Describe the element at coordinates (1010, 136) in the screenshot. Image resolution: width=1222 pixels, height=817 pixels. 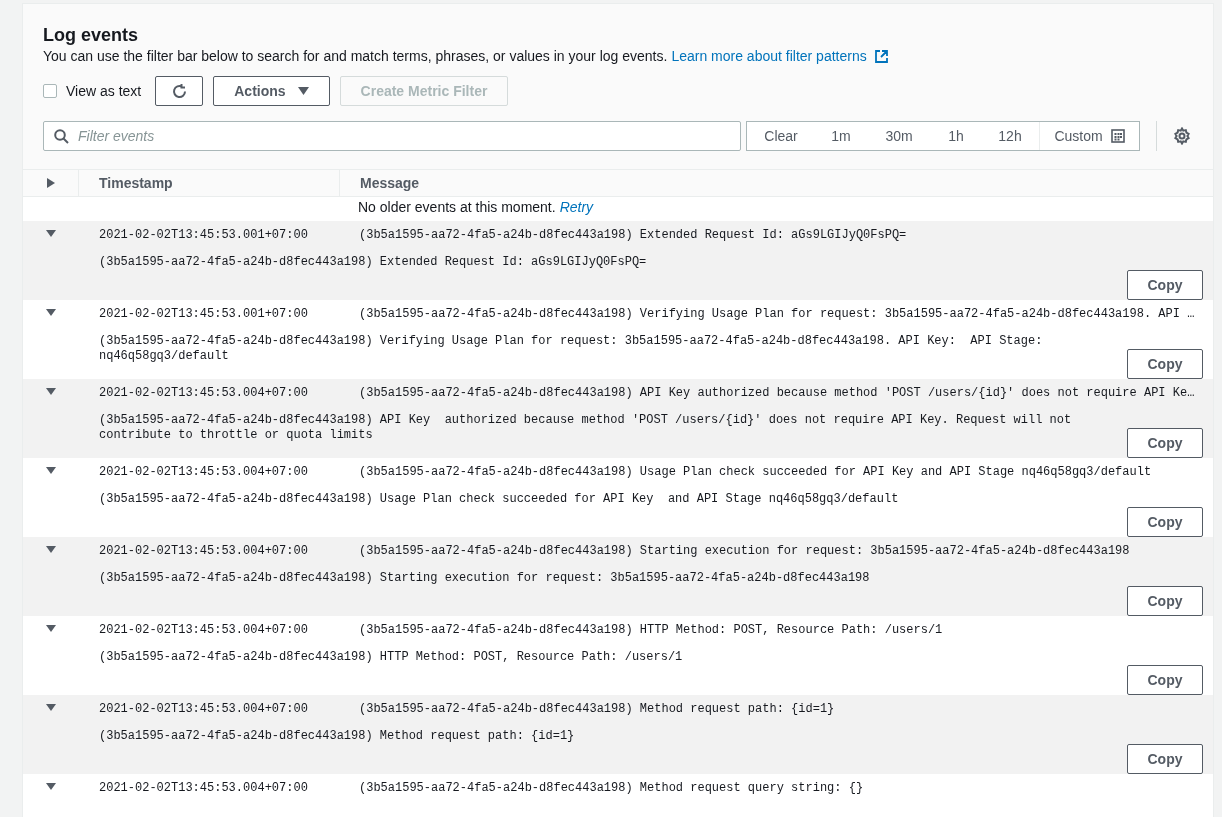
I see `time-range-button: 12h` at that location.